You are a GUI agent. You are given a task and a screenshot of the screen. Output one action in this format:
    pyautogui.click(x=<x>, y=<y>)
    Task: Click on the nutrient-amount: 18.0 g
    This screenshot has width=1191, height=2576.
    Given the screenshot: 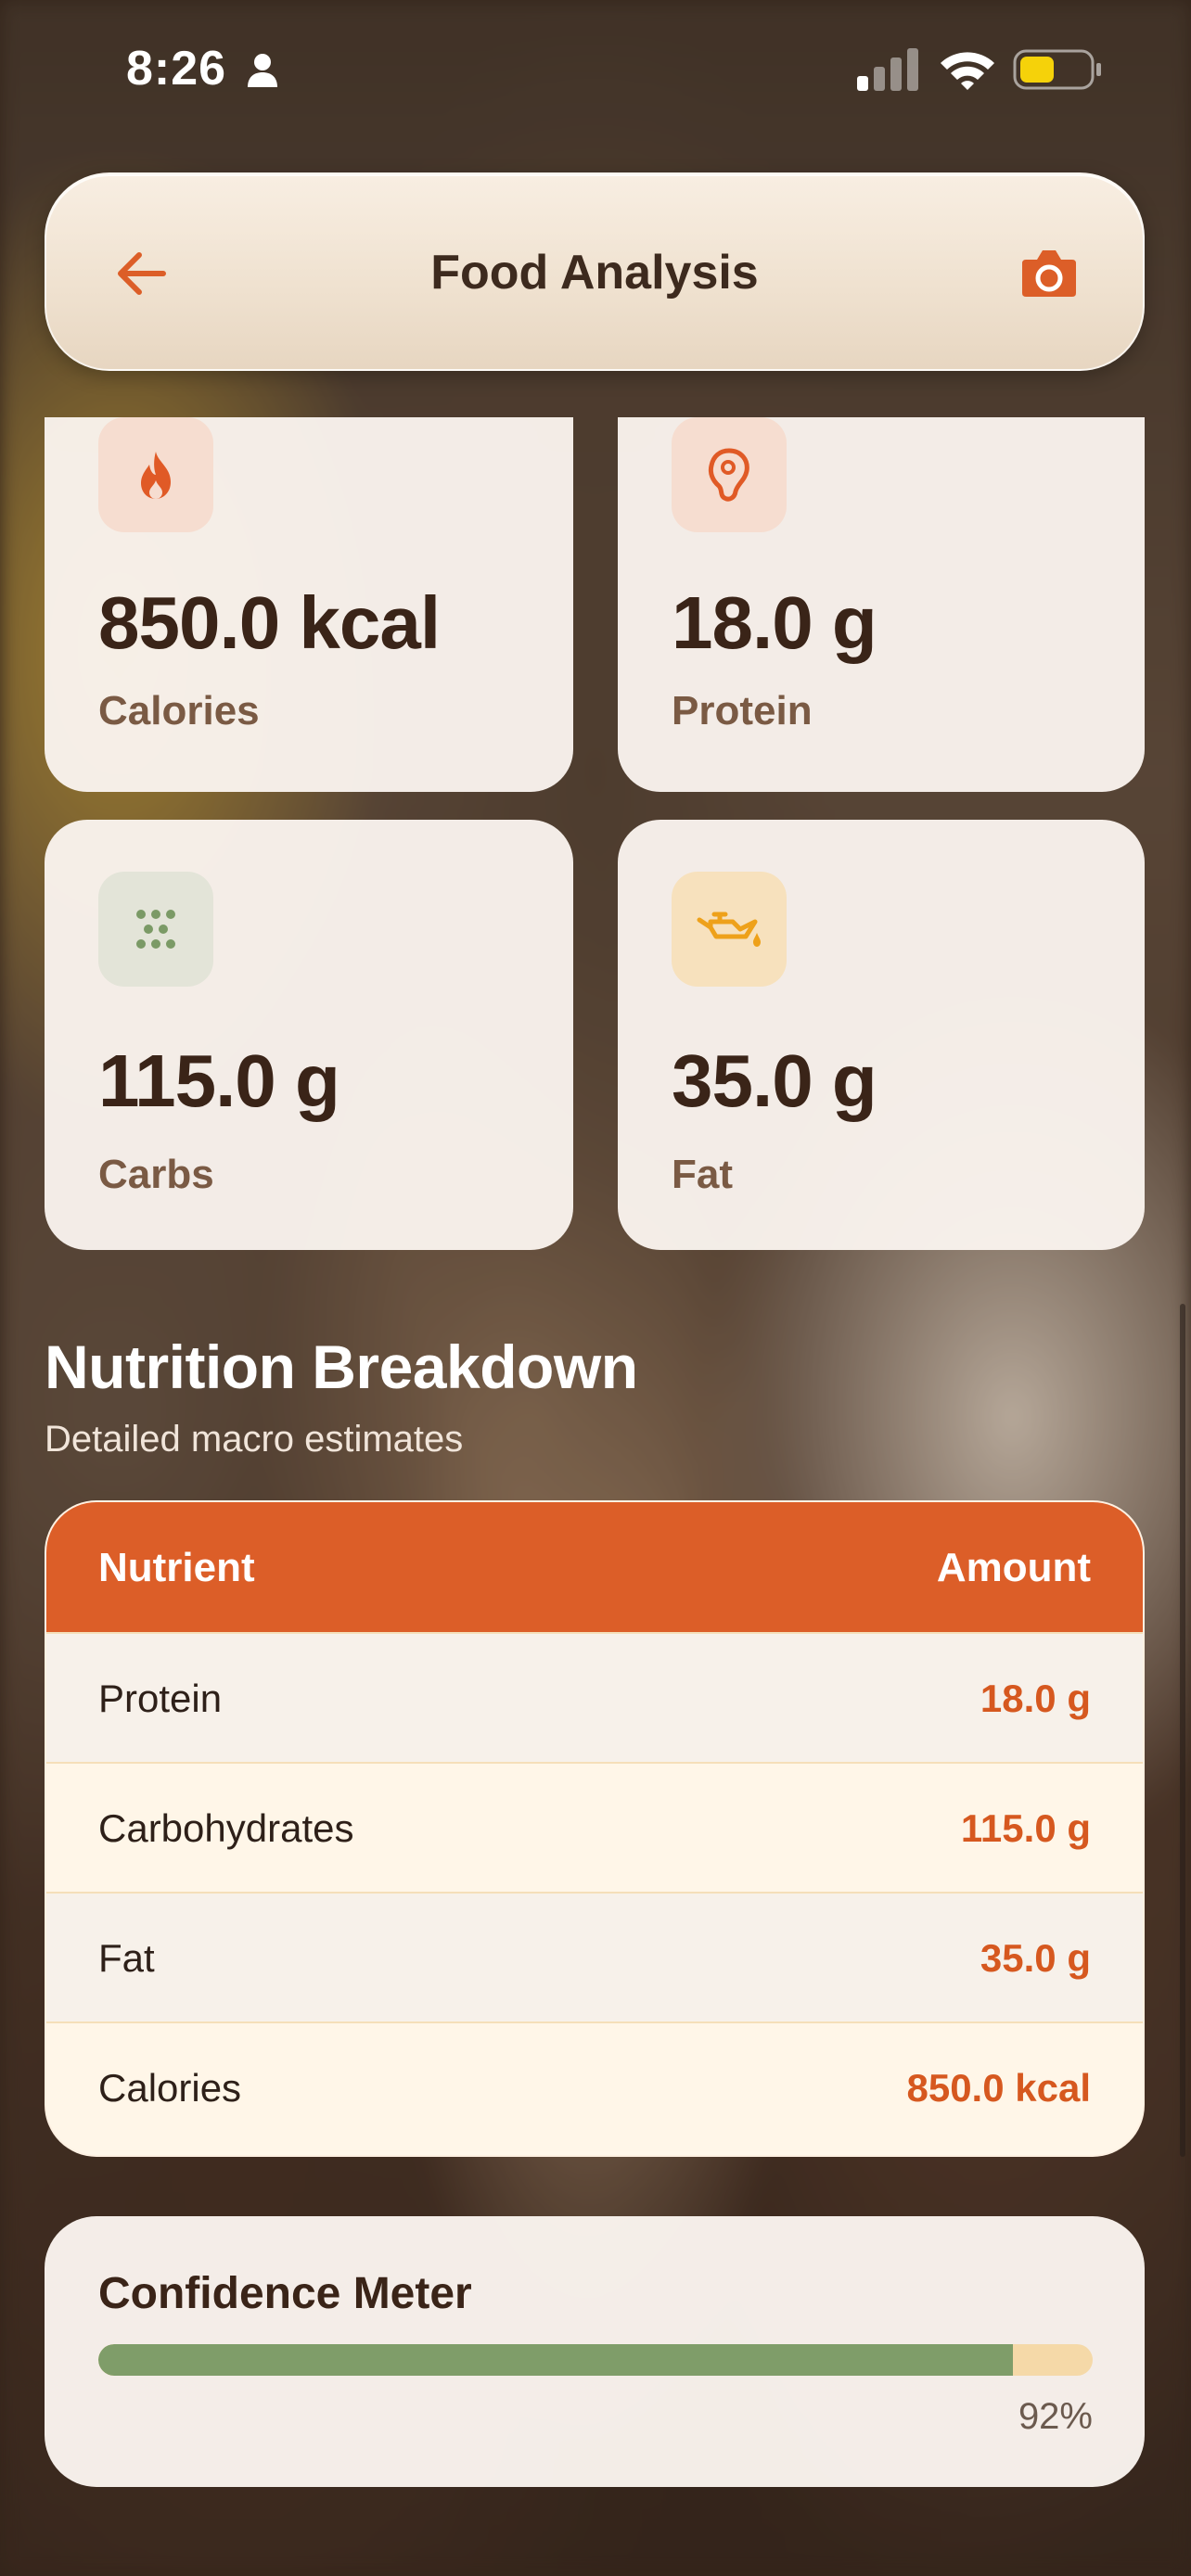 What is the action you would take?
    pyautogui.click(x=1035, y=1699)
    